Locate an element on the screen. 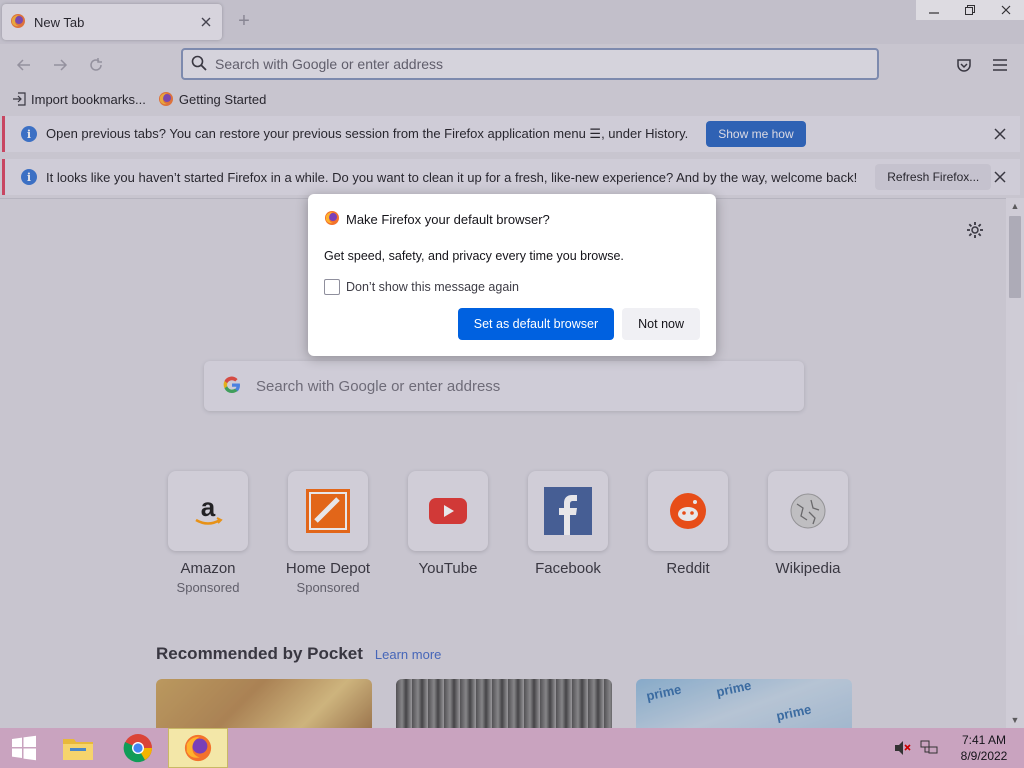 The width and height of the screenshot is (1024, 768). shortcut-facebook: Facebook is located at coordinates (568, 533).